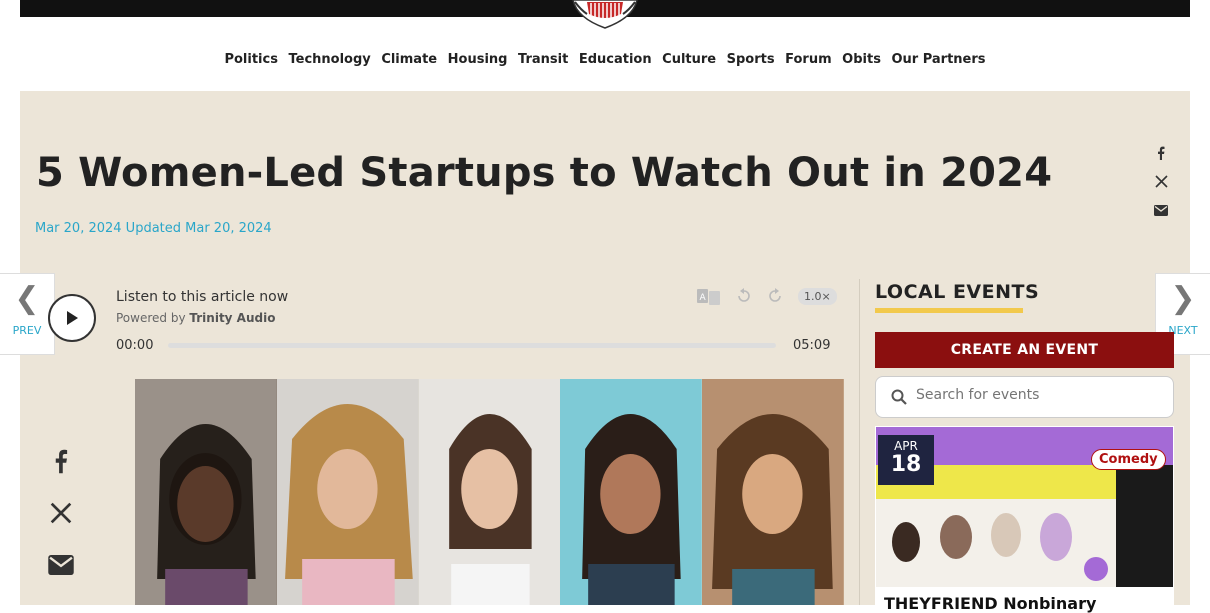 This screenshot has width=1210, height=613. What do you see at coordinates (949, 310) in the screenshot?
I see `events-heading-underline` at bounding box center [949, 310].